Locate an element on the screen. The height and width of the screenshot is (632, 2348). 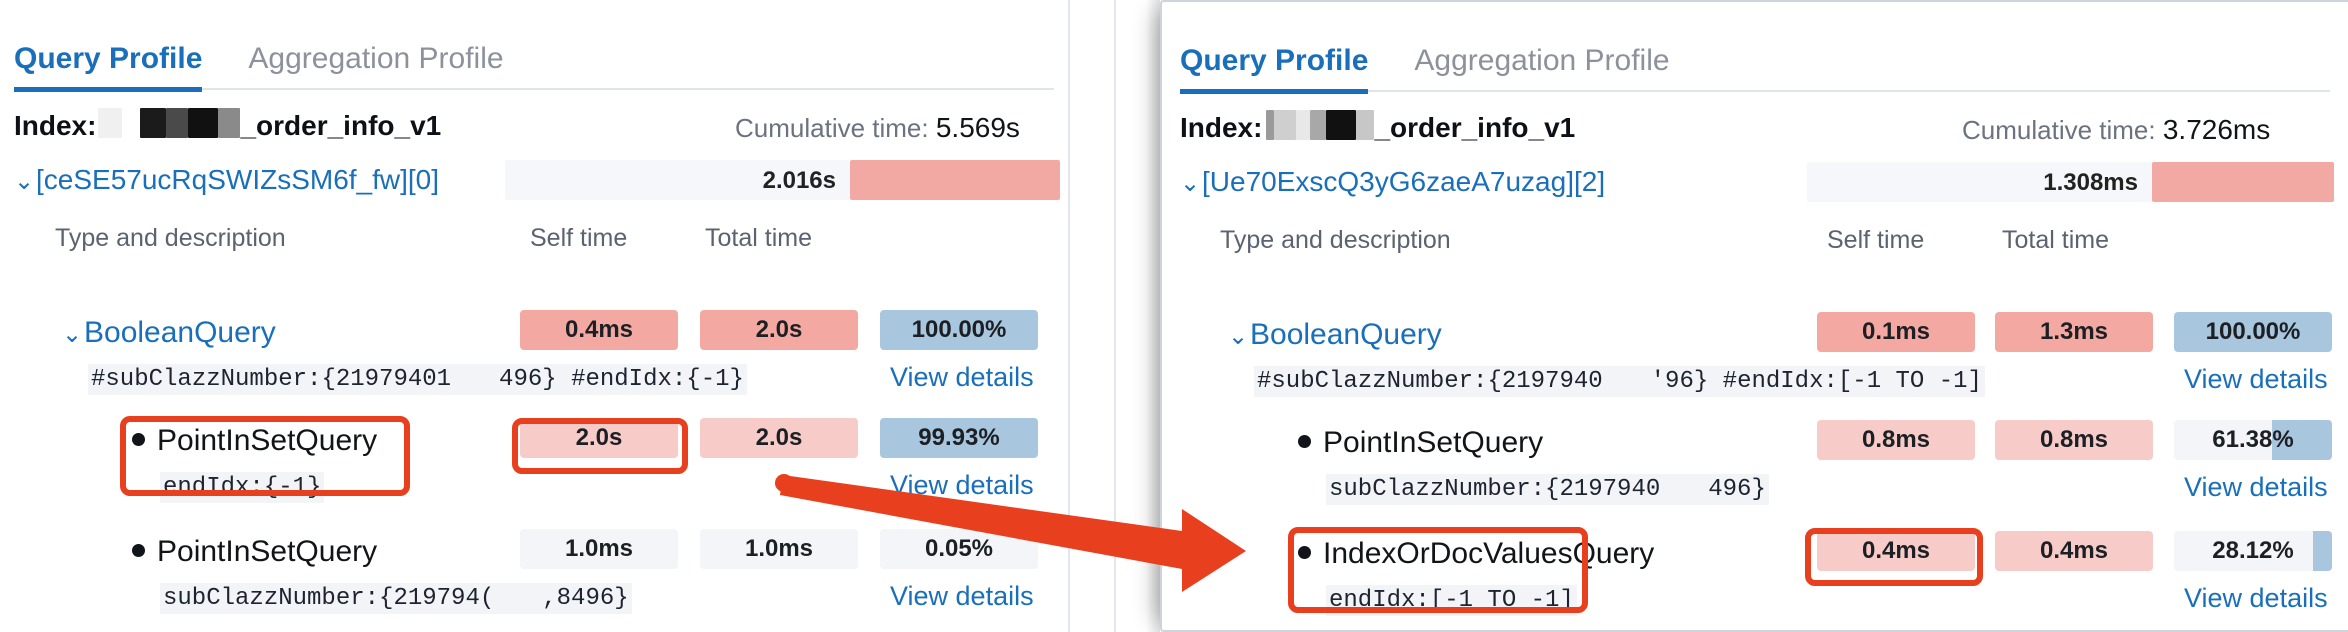
node-label-pointinsetquery-right-1: PointInSetQuery is located at coordinates (1420, 443).